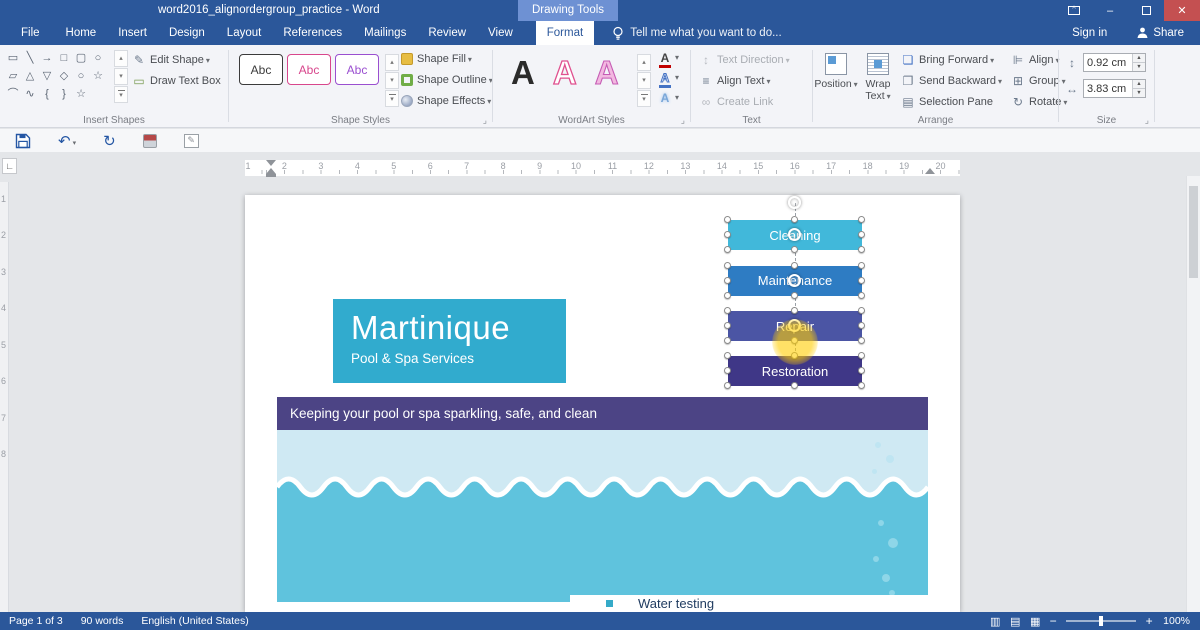 The height and width of the screenshot is (630, 1200). Describe the element at coordinates (1139, 93) in the screenshot. I see `width-down-icon: ▼` at that location.